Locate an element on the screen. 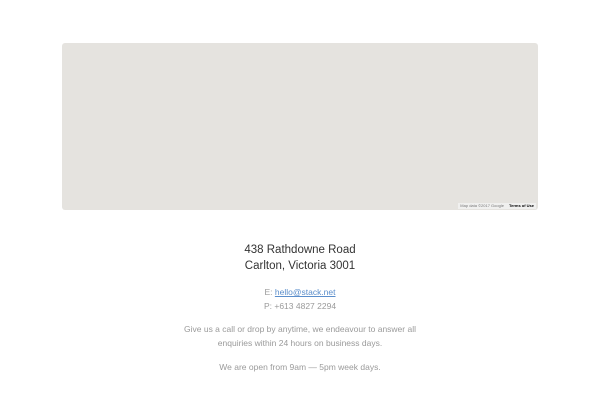 Image resolution: width=600 pixels, height=417 pixels. phone-row: P: +613 4827 2294 is located at coordinates (300, 306).